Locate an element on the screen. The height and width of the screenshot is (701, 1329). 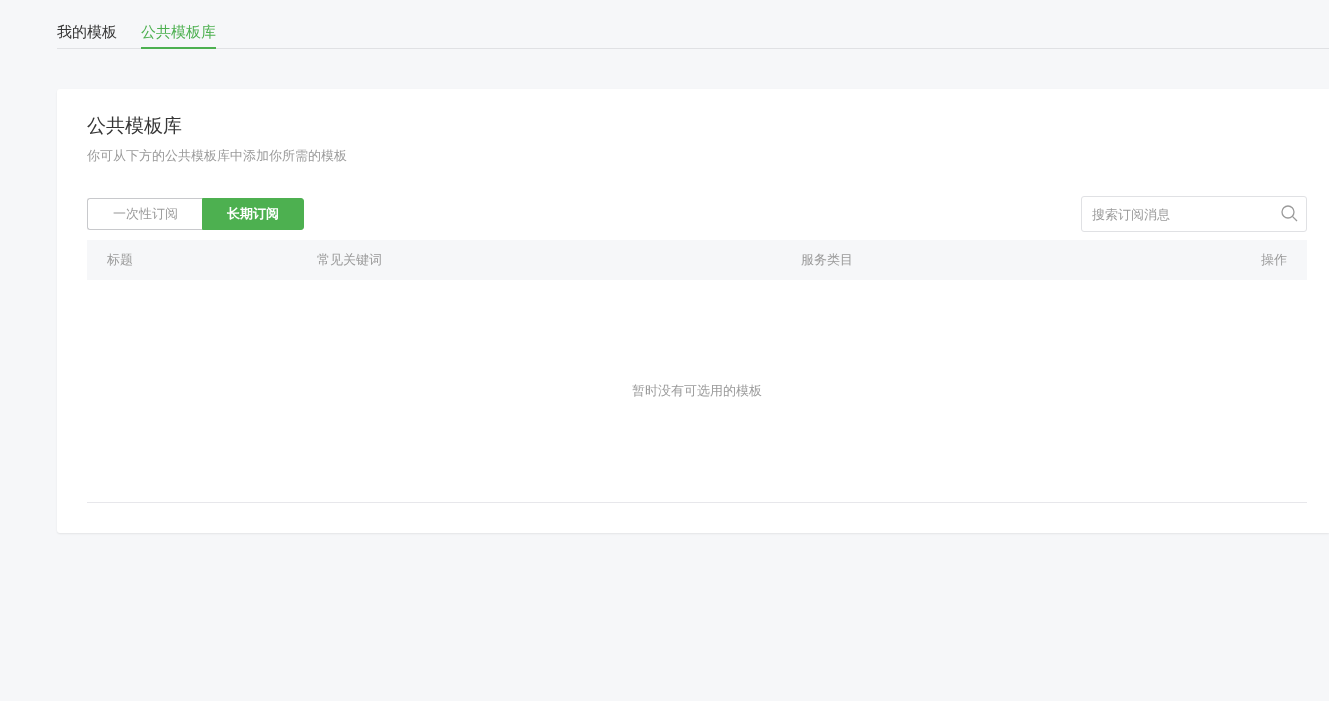
search-icon is located at coordinates (1289, 213).